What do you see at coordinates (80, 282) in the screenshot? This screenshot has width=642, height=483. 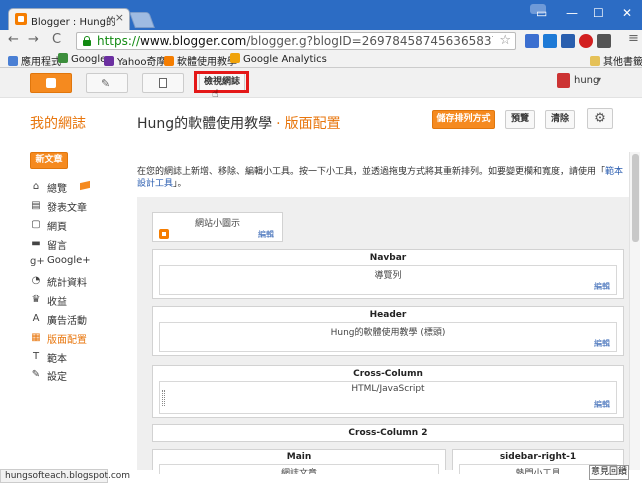 I see `sidebar-item-stats: ◔ 統計資料` at bounding box center [80, 282].